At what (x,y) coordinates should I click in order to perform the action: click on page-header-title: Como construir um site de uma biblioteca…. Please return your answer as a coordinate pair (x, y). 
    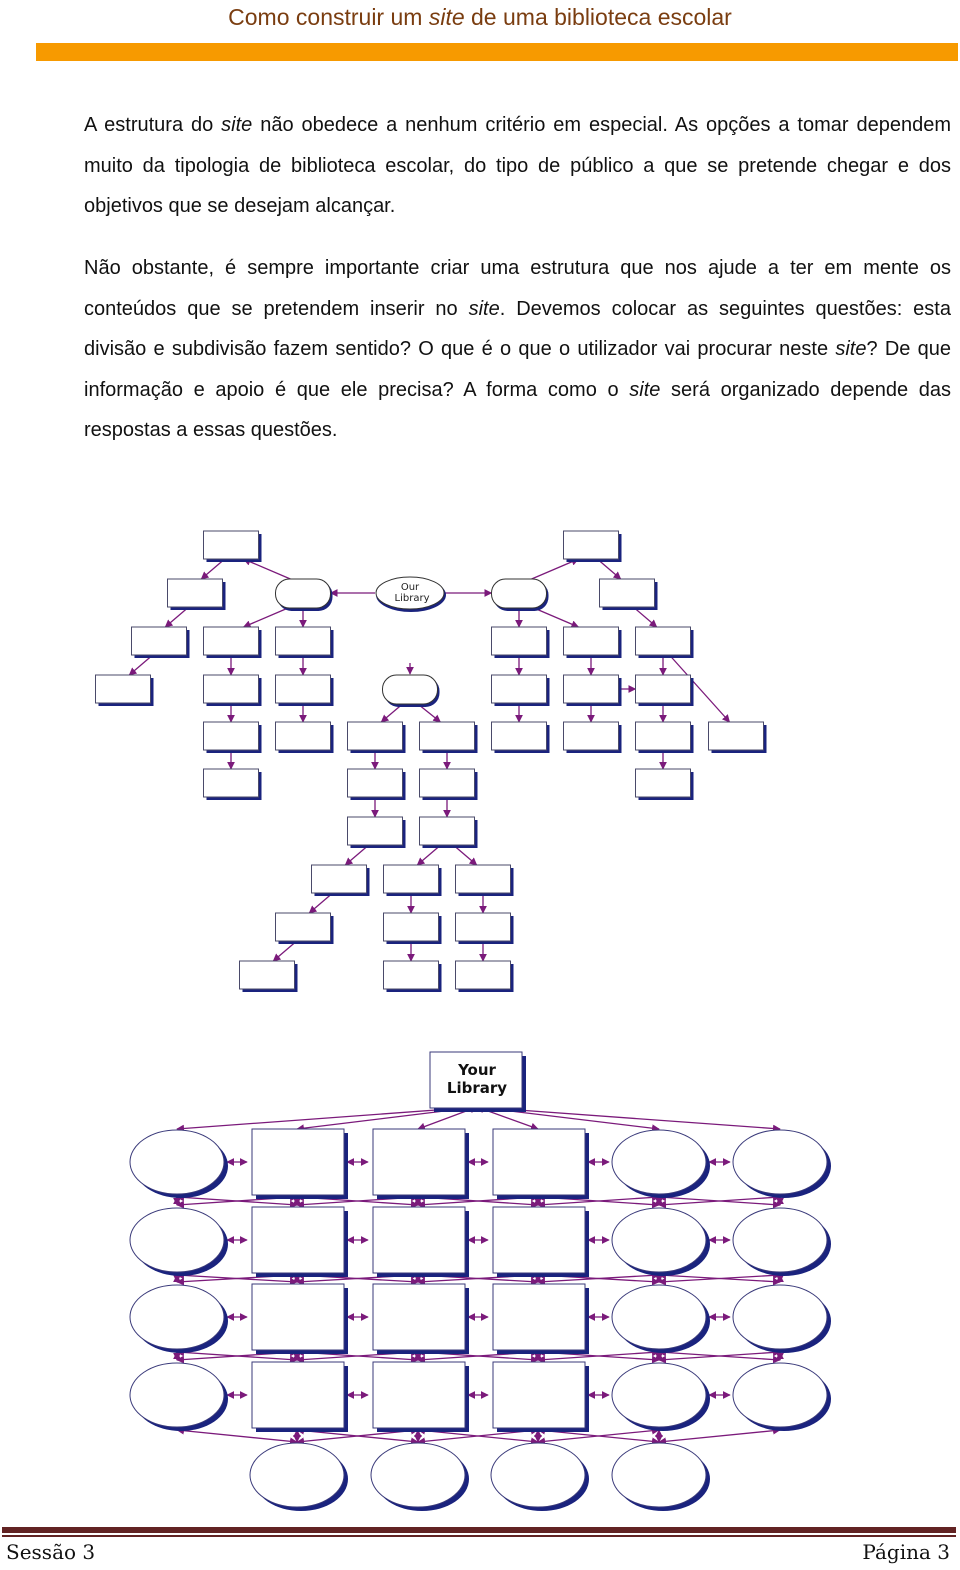
    Looking at the image, I should click on (480, 17).